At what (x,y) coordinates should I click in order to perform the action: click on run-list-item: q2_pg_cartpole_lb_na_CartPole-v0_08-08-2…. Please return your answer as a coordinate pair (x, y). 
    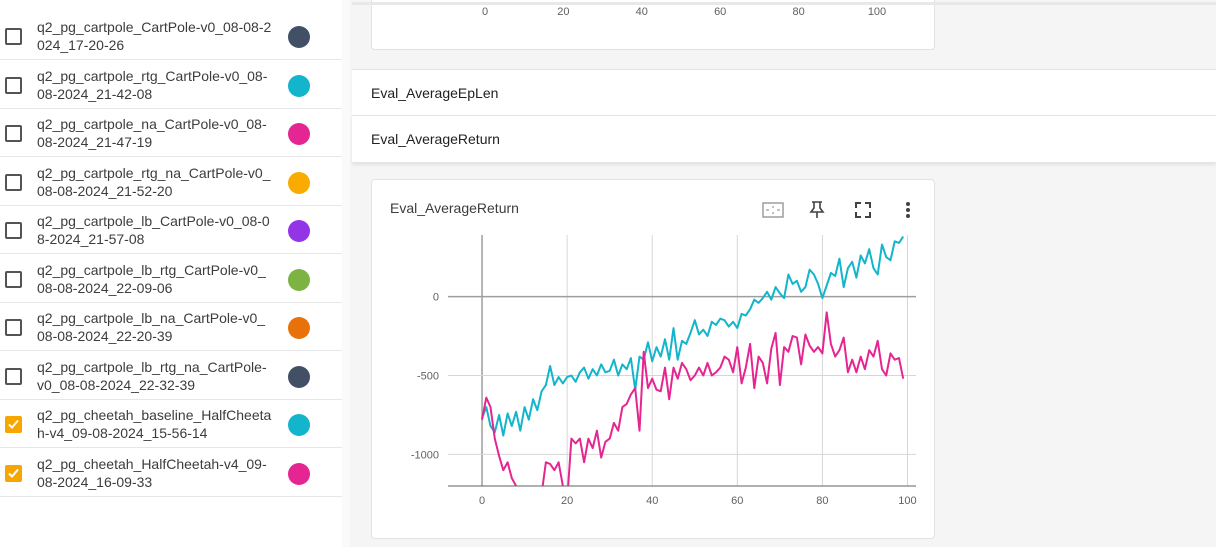
    Looking at the image, I should click on (175, 327).